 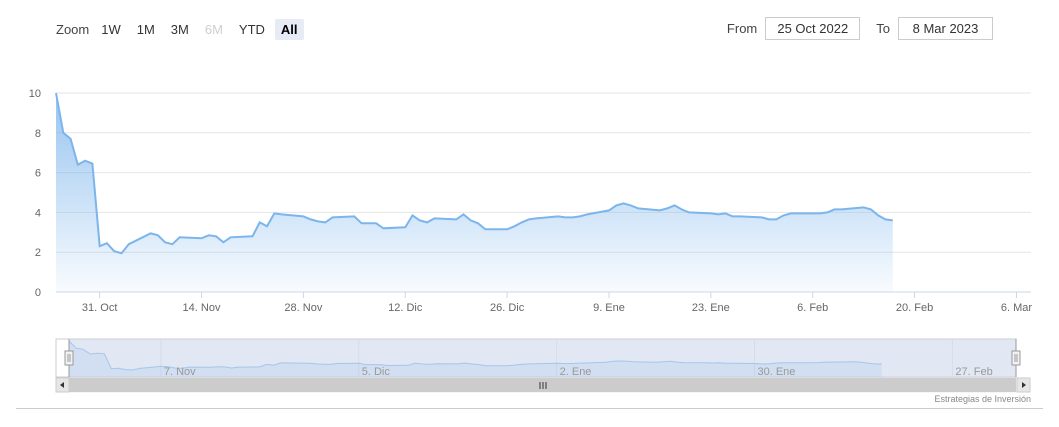 I want to click on x-tick-label: 20. Feb, so click(x=914, y=308).